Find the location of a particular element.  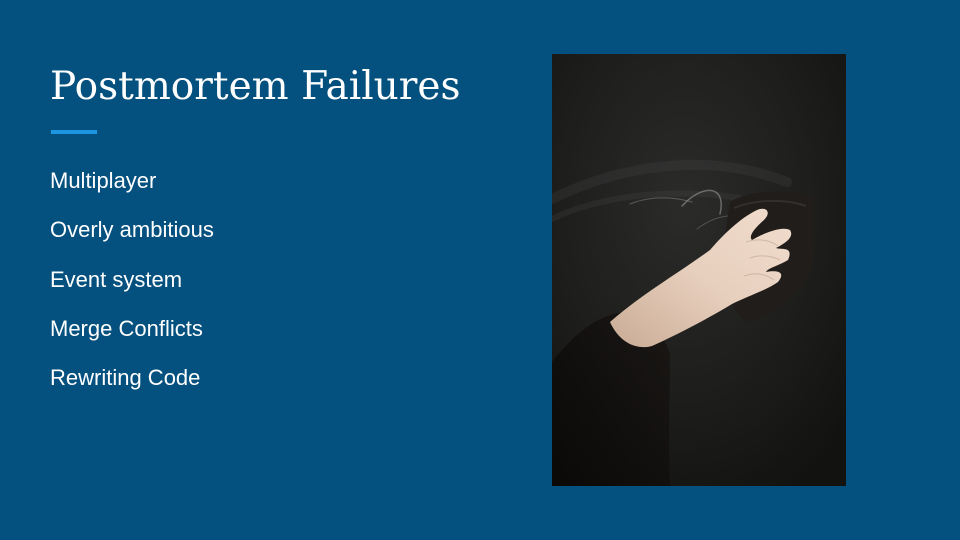

bullet-item: Overly ambitious is located at coordinates (132, 230).